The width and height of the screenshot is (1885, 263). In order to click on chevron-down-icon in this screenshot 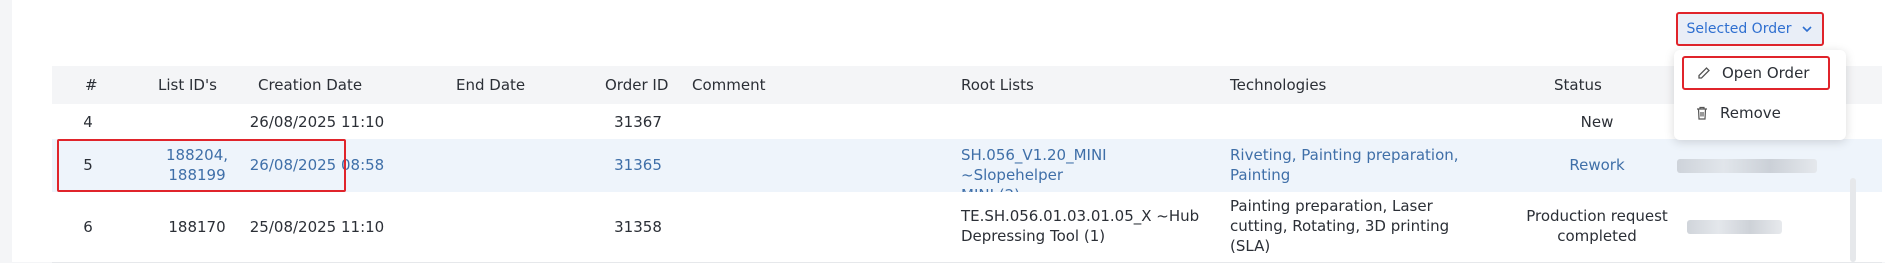, I will do `click(1807, 29)`.